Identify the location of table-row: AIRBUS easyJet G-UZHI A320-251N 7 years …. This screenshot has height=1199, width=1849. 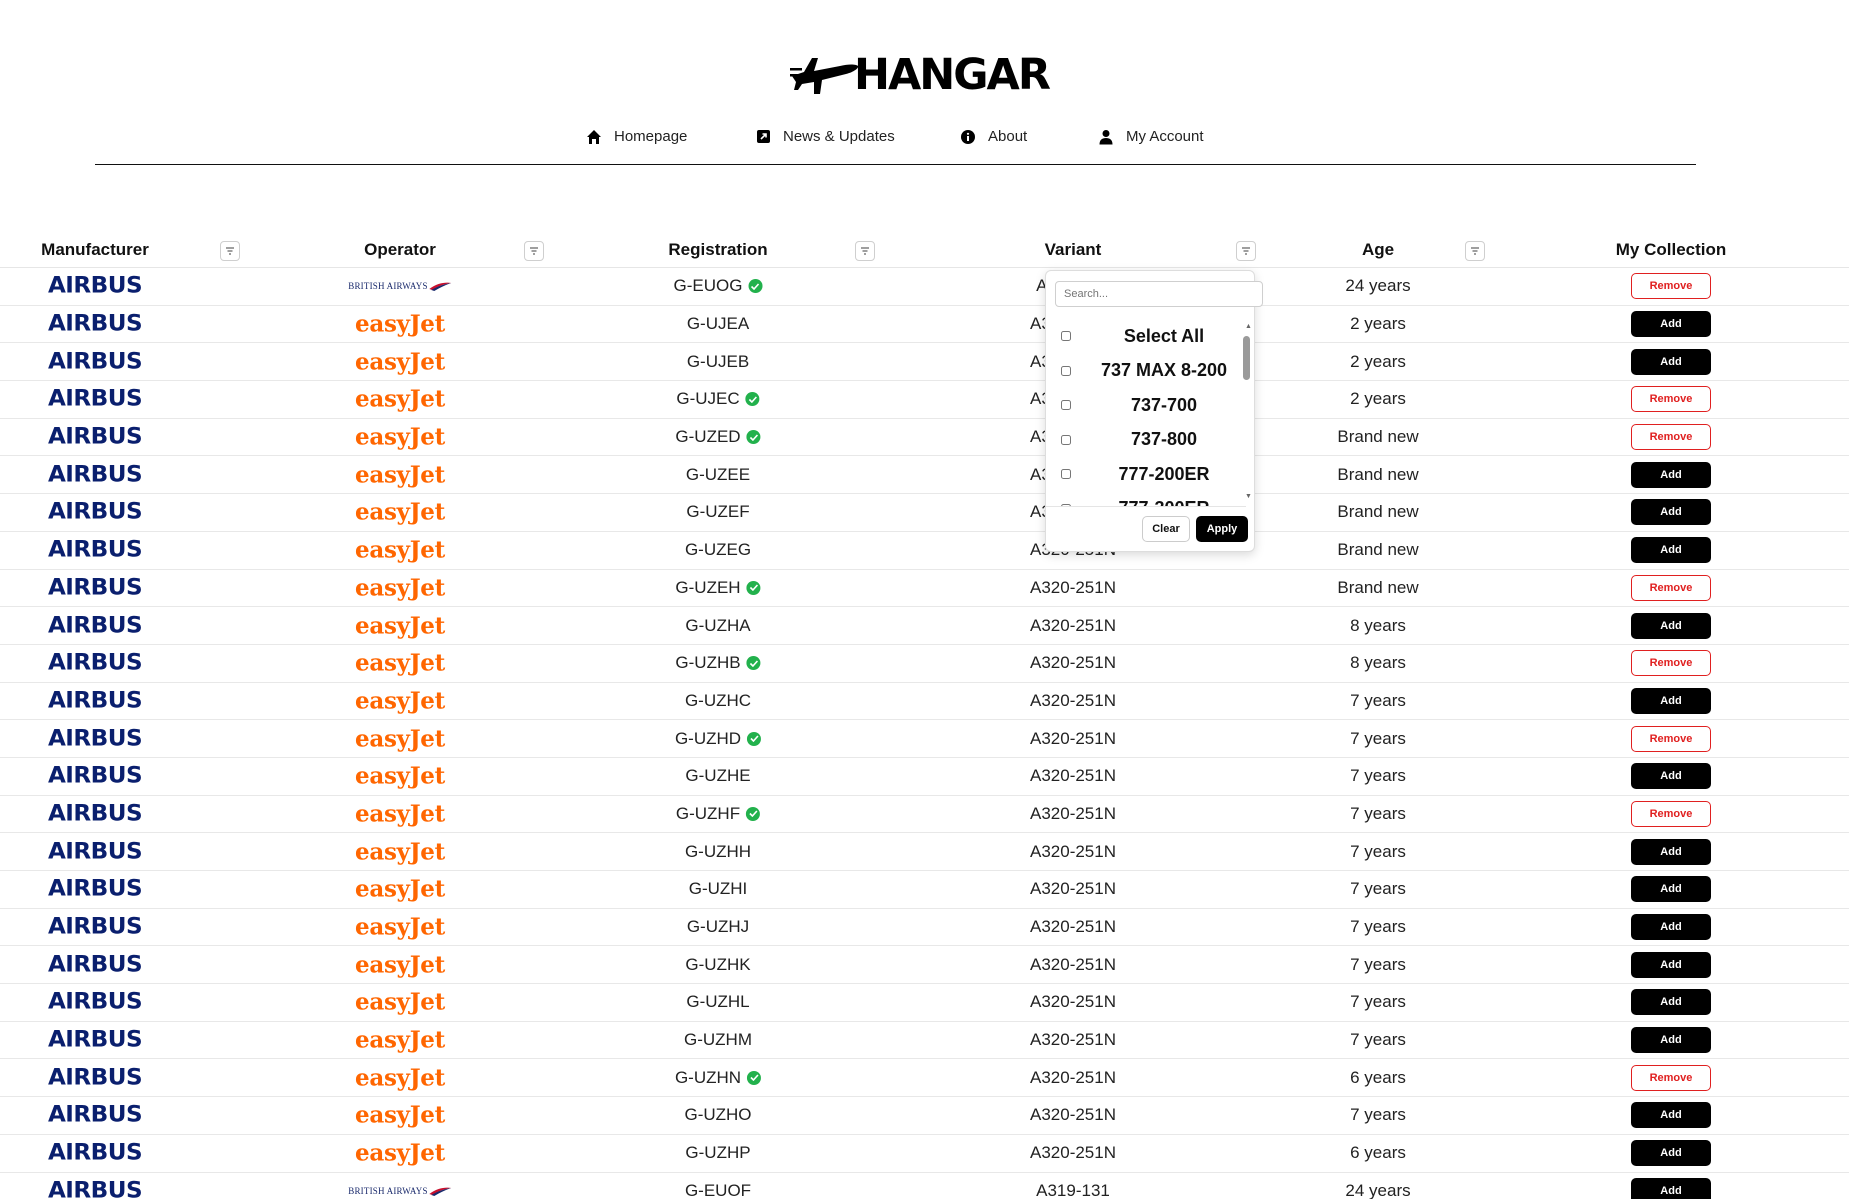
(924, 890).